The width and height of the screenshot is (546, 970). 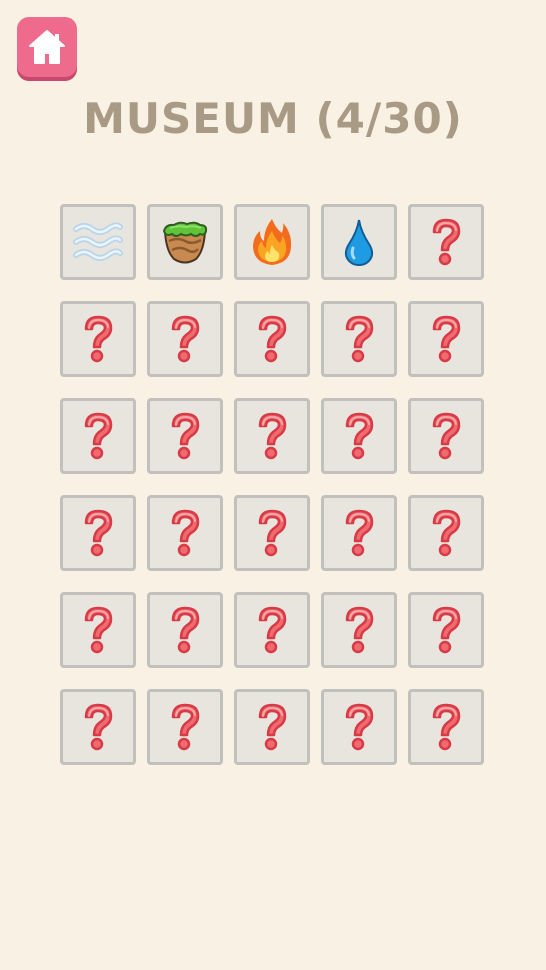 I want to click on home-button, so click(x=47, y=47).